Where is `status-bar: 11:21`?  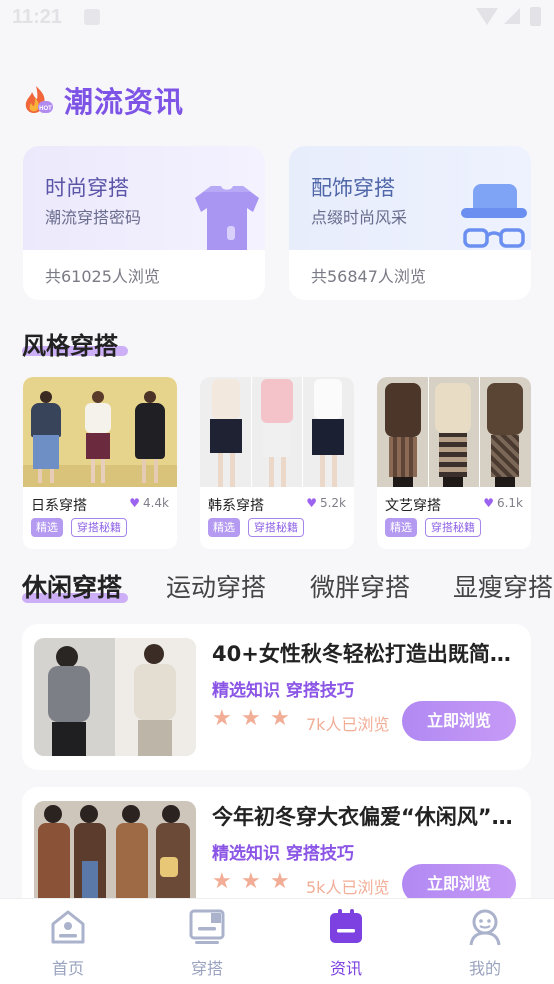 status-bar: 11:21 is located at coordinates (277, 20).